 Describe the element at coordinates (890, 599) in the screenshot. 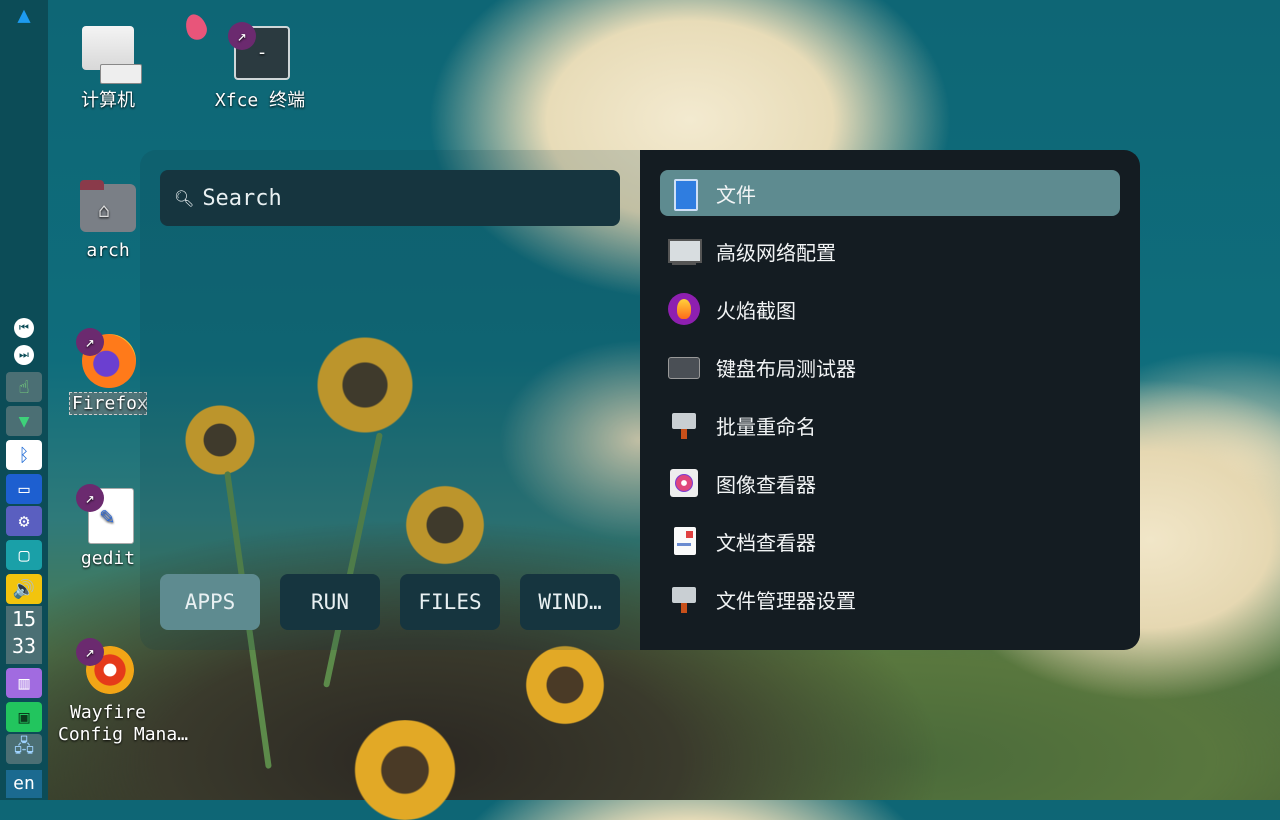

I see `result-item-file-manager-settings: 文件管理器设置` at that location.